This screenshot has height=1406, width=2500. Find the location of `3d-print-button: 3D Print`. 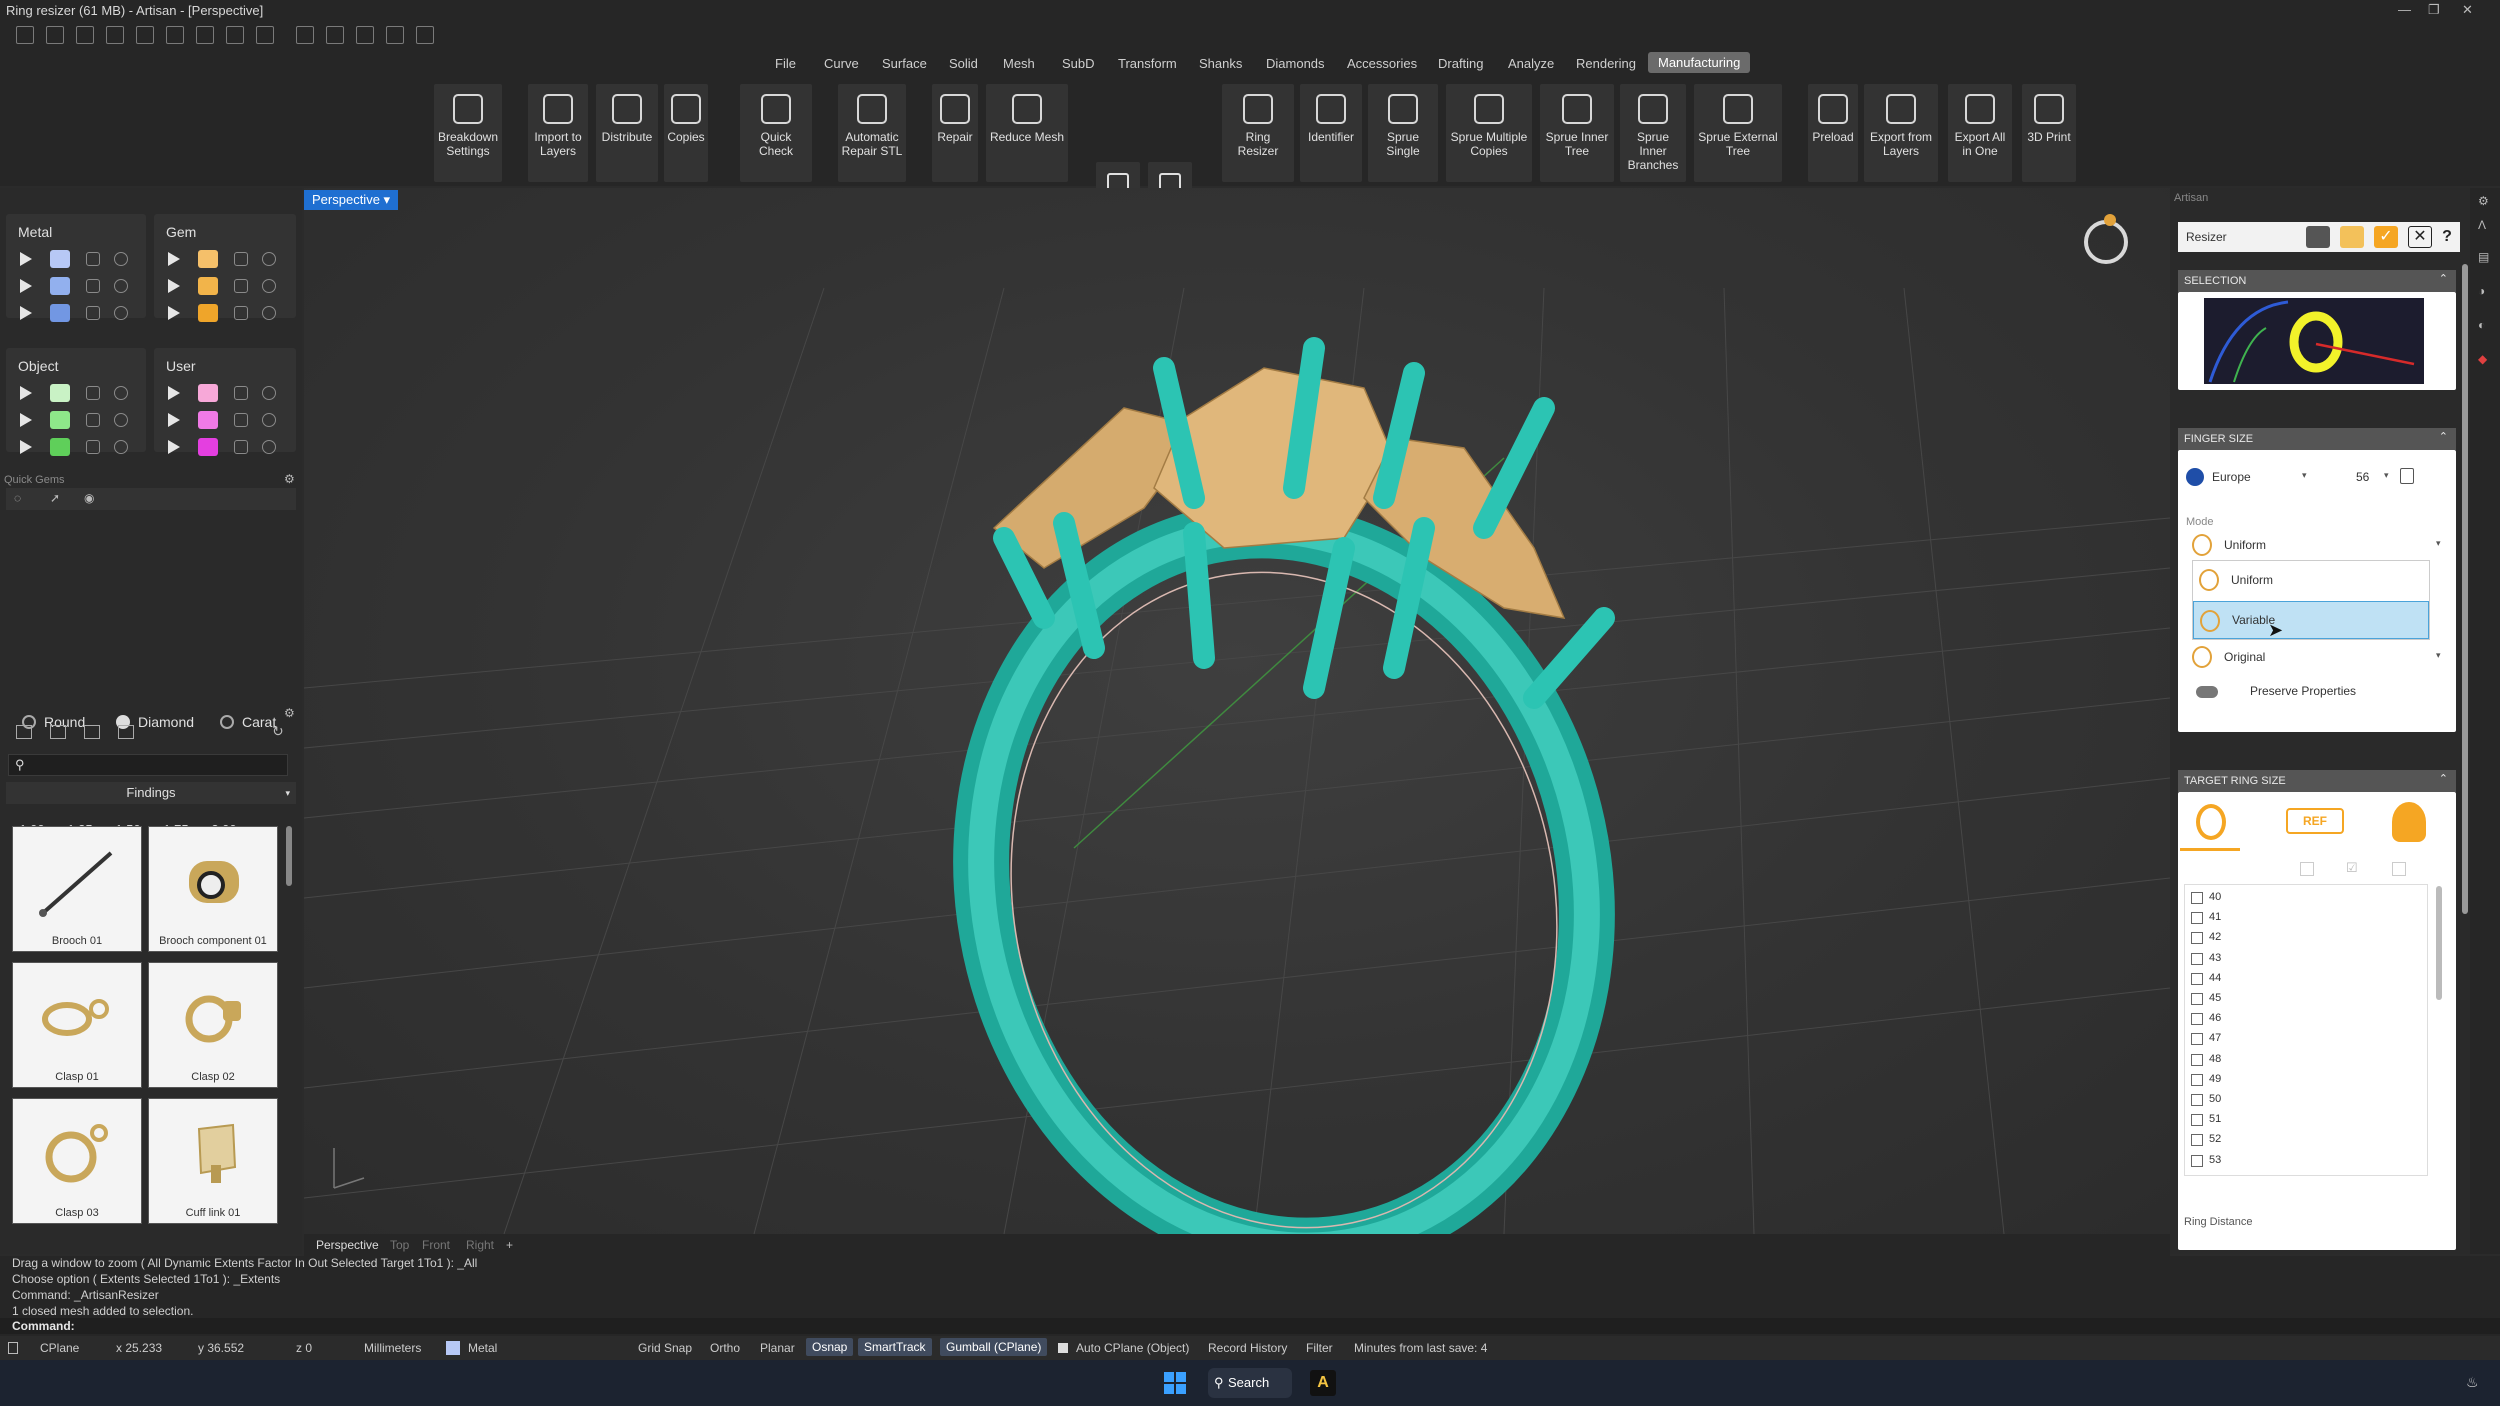

3d-print-button: 3D Print is located at coordinates (2049, 133).